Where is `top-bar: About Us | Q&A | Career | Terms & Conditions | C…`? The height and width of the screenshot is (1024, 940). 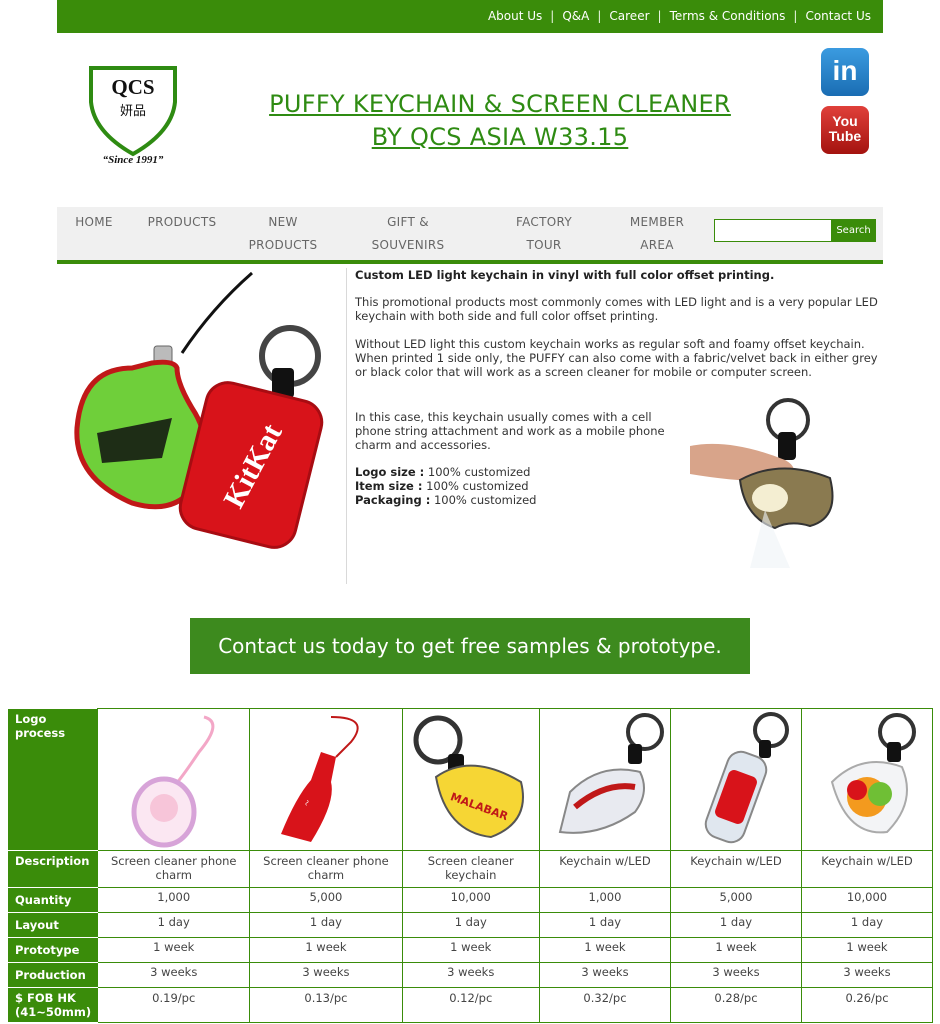 top-bar: About Us | Q&A | Career | Terms & Conditions | C… is located at coordinates (470, 16).